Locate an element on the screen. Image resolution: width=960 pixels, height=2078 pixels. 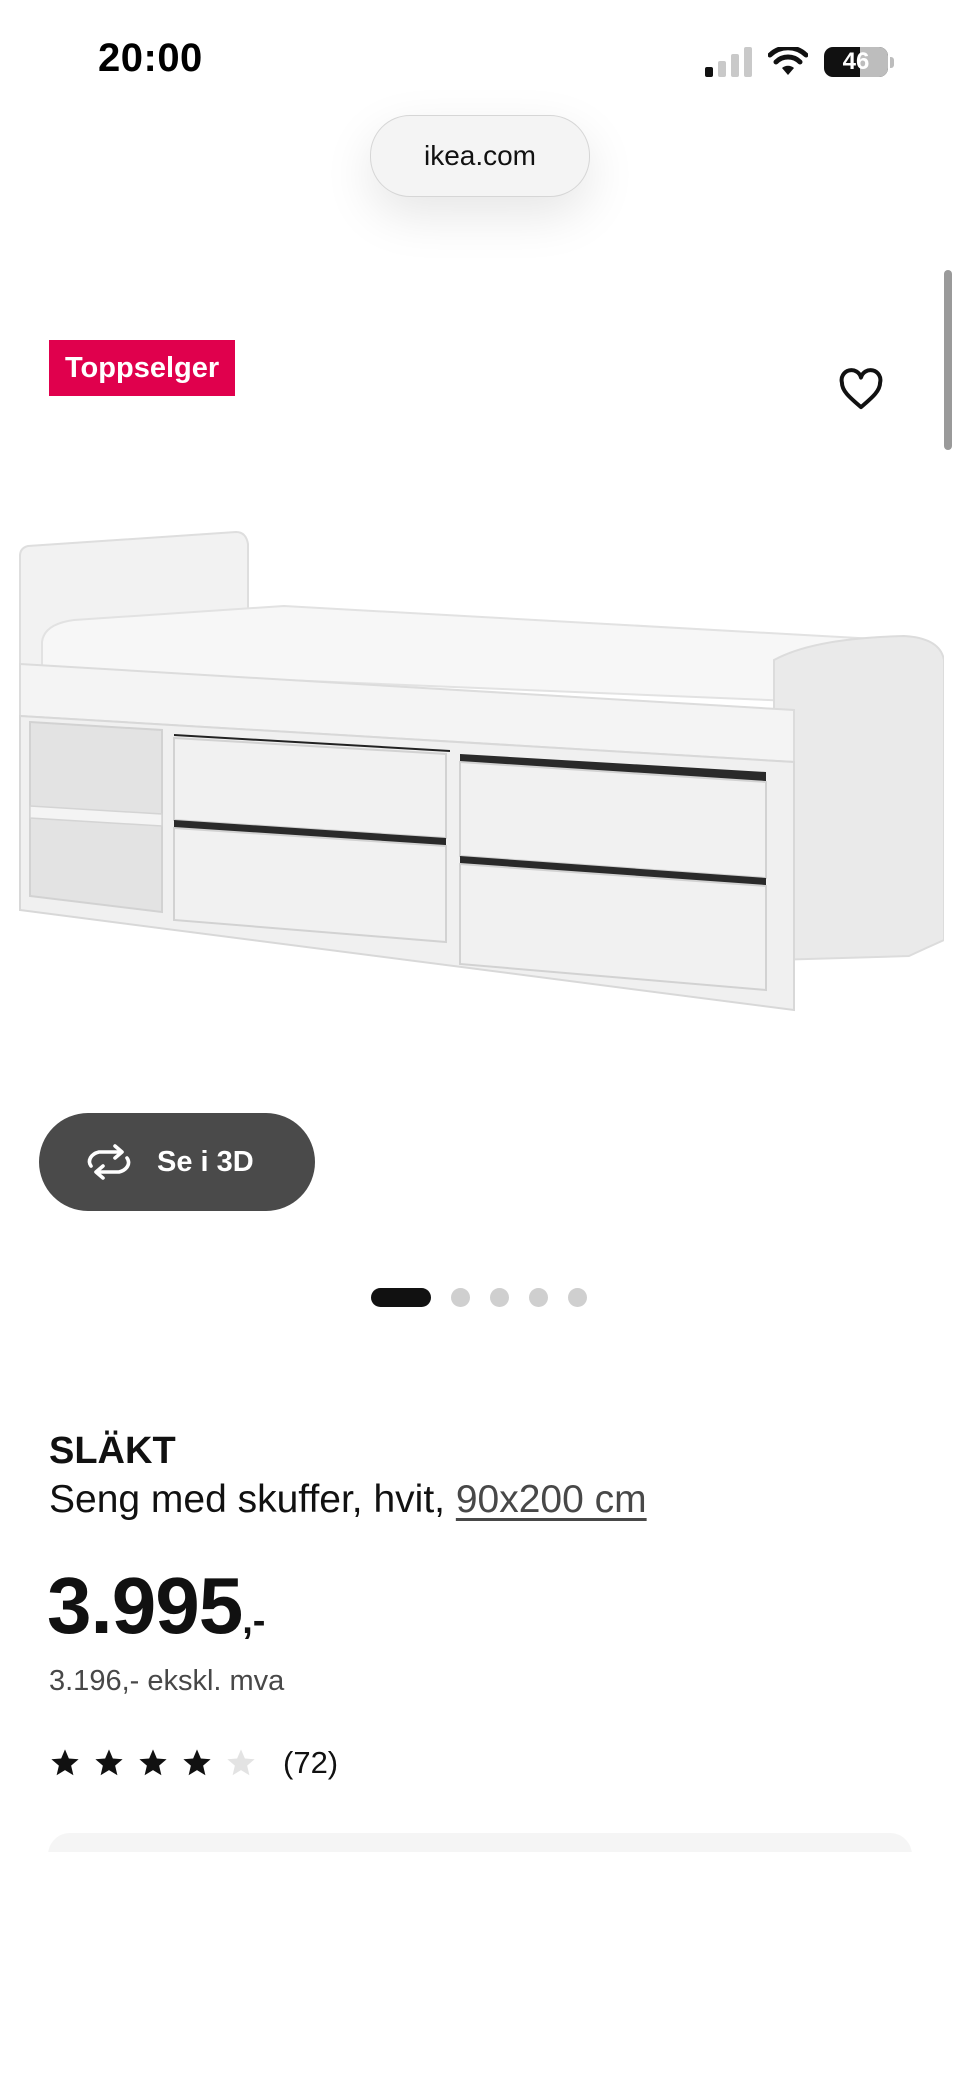
battery-level: 46 is located at coordinates (856, 61).